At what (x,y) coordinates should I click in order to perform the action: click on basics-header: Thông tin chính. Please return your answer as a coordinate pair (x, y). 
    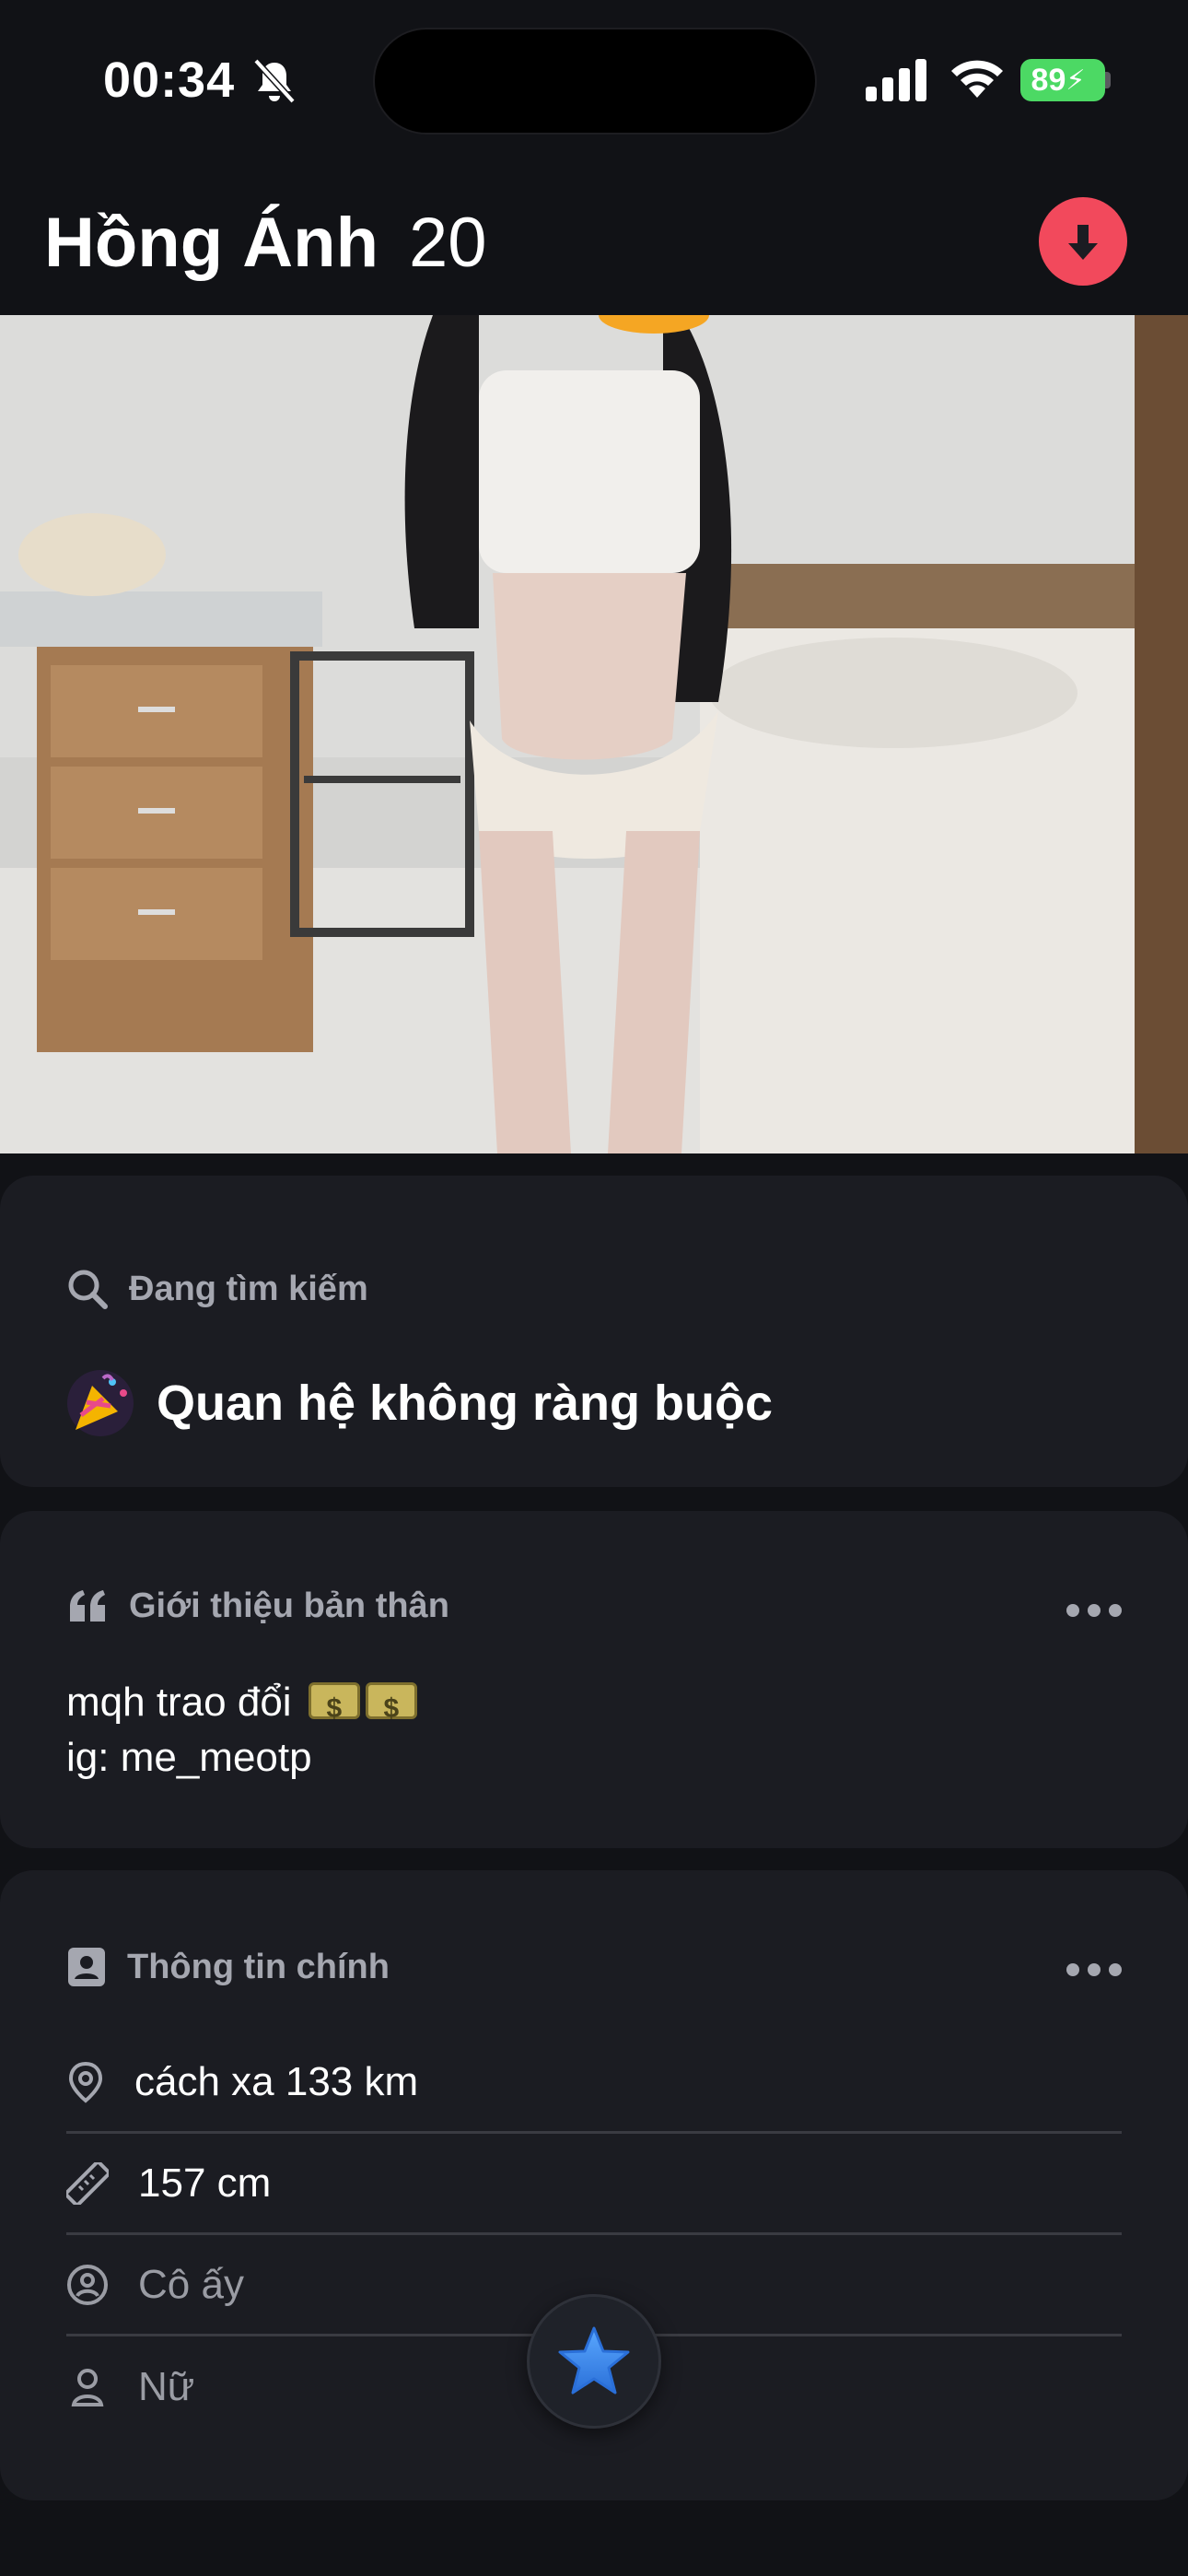
    Looking at the image, I should click on (228, 1967).